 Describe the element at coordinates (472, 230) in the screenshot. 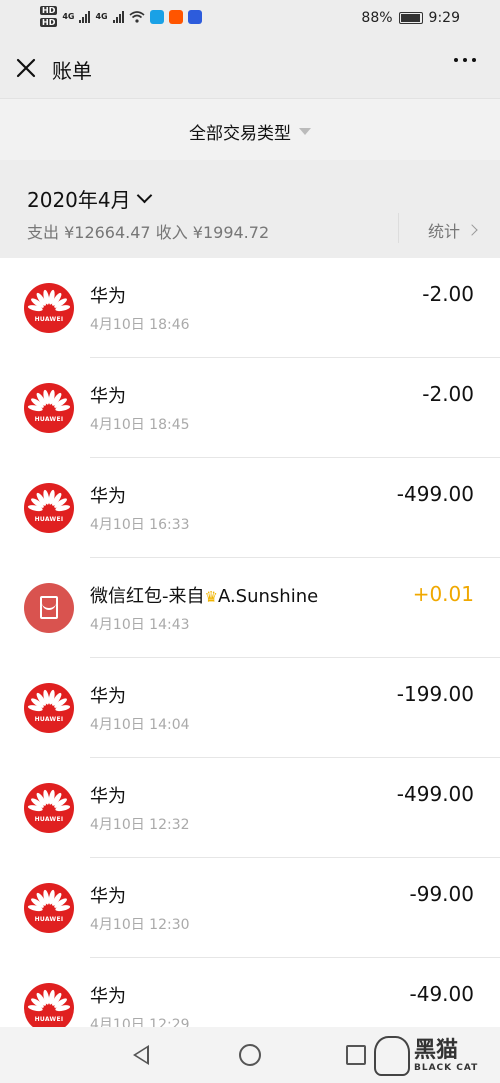

I see `chevron-right-icon` at that location.